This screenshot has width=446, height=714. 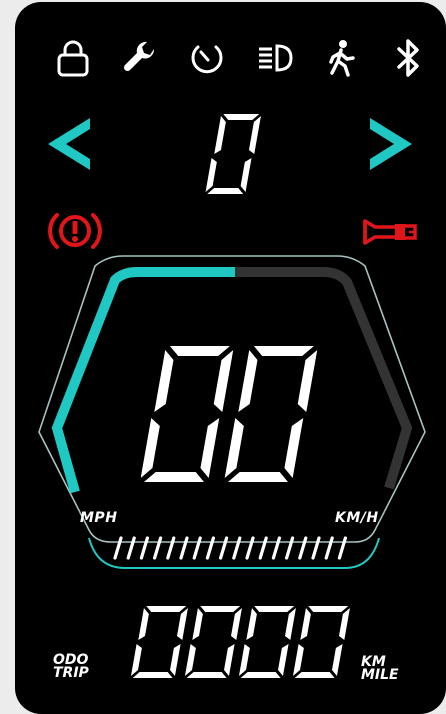 I want to click on lock-icon, so click(x=73, y=58).